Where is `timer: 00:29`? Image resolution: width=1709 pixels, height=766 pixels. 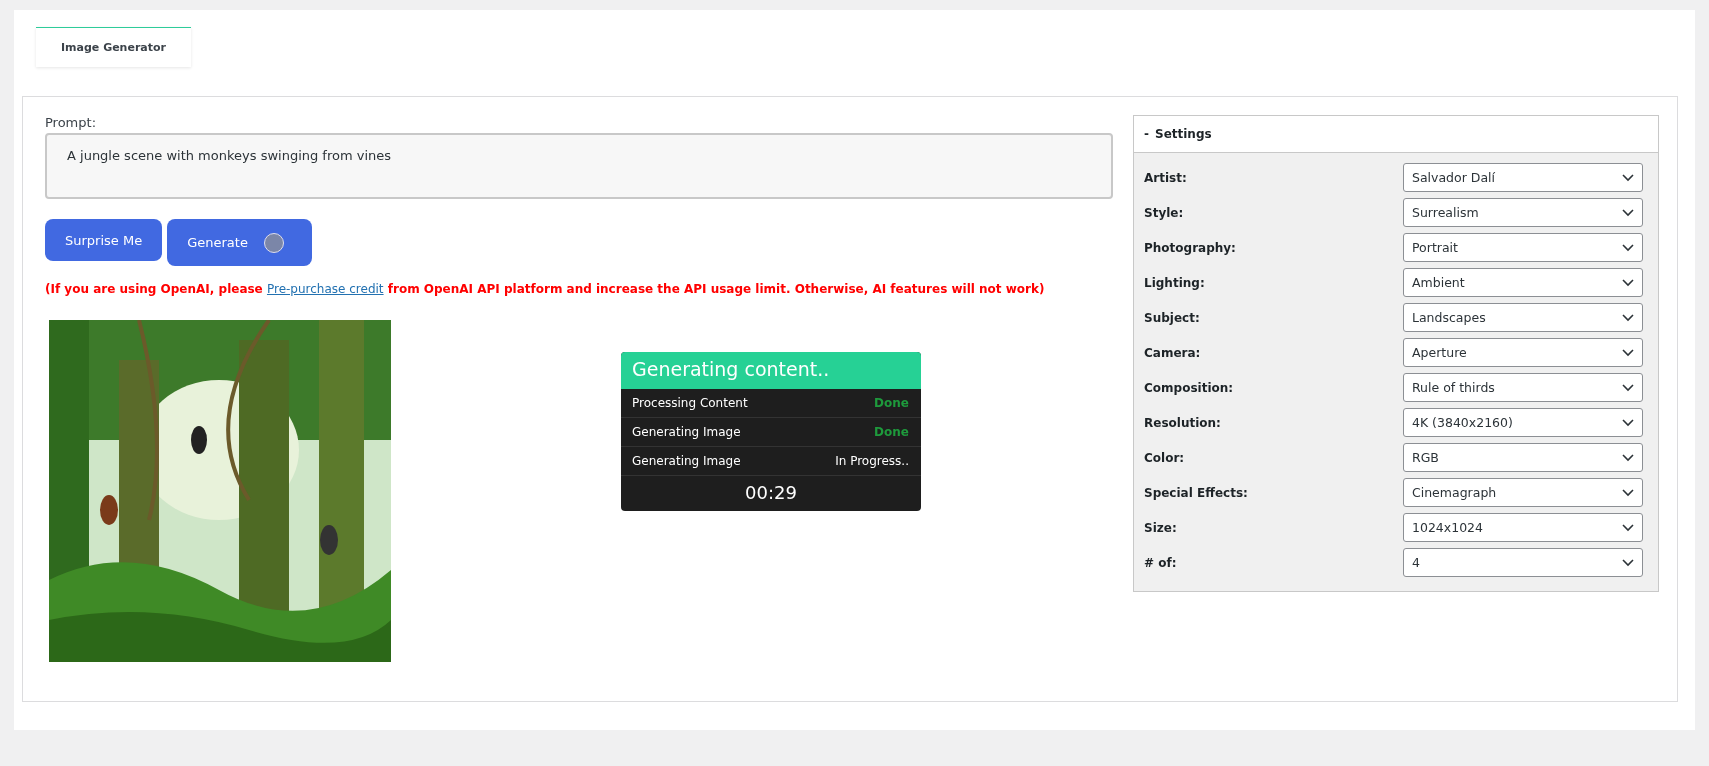
timer: 00:29 is located at coordinates (771, 493).